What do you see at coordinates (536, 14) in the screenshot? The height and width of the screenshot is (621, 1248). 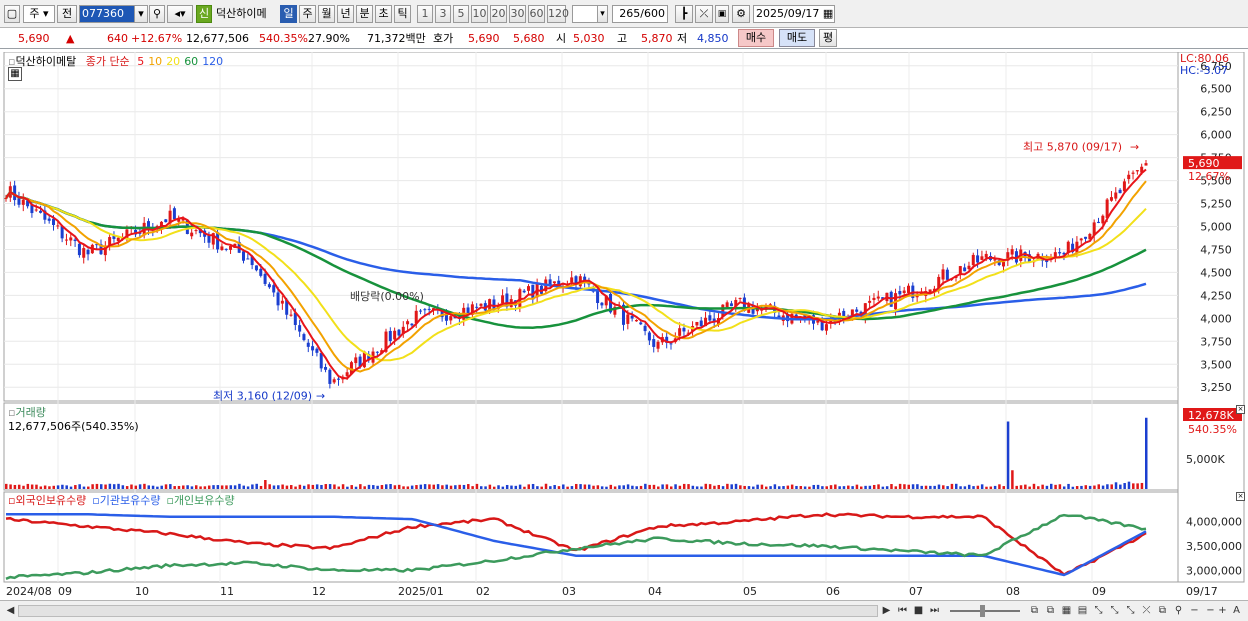 I see `interval-button-60: 60` at bounding box center [536, 14].